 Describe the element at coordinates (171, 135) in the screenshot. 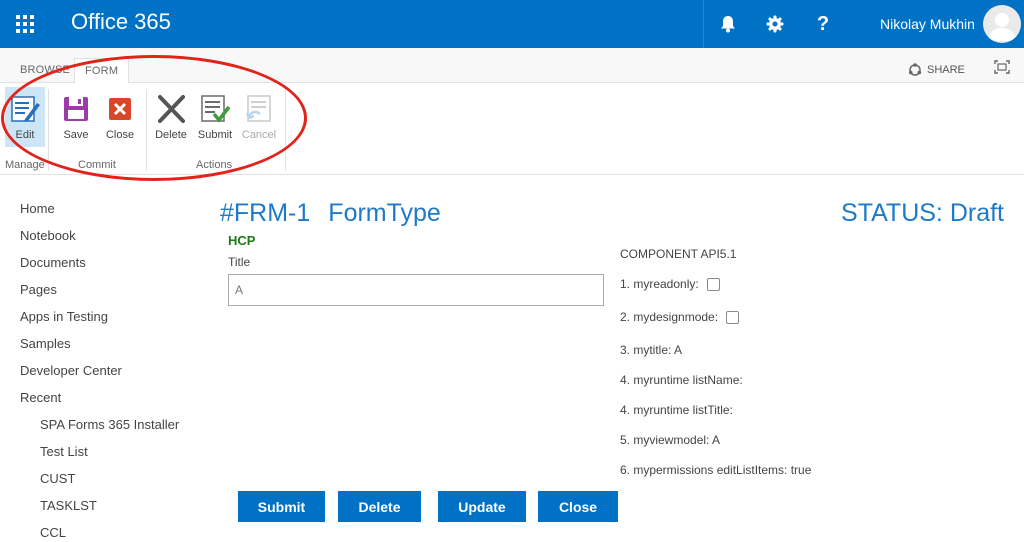

I see `delete-label: Delete` at that location.